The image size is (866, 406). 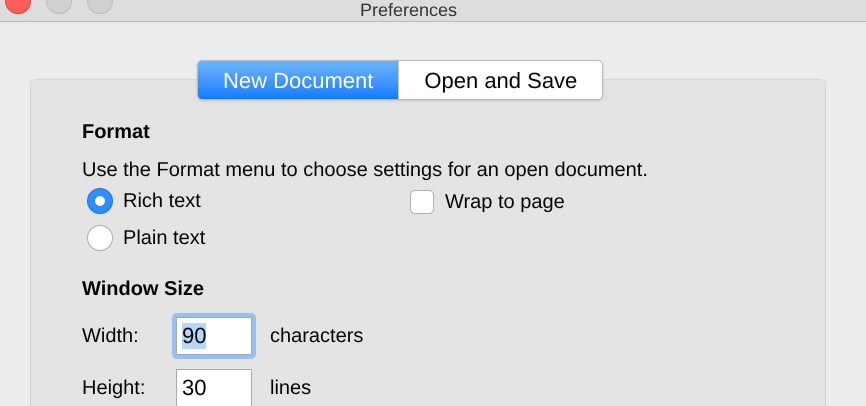 What do you see at coordinates (365, 170) in the screenshot?
I see `description-text: Use the Format menu to choose settings for an open document.` at bounding box center [365, 170].